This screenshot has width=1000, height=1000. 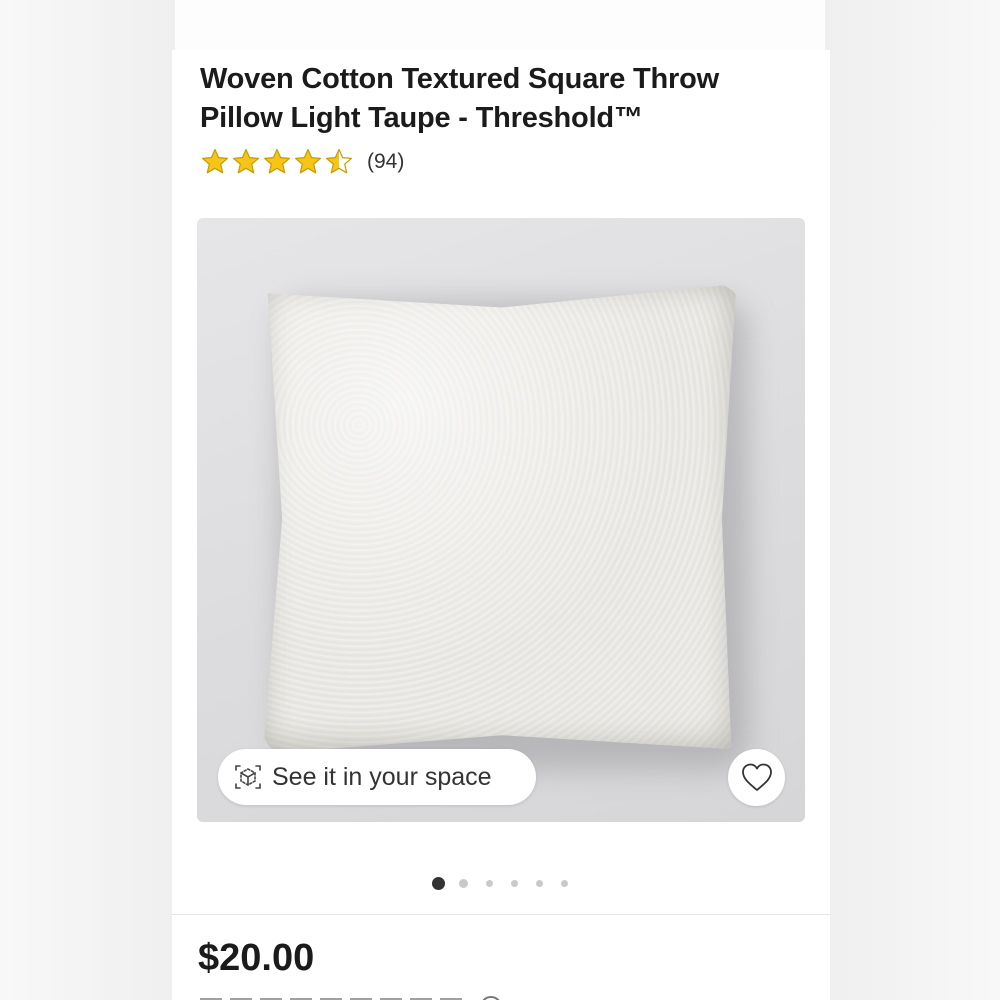 What do you see at coordinates (365, 996) in the screenshot?
I see `cut-off-row` at bounding box center [365, 996].